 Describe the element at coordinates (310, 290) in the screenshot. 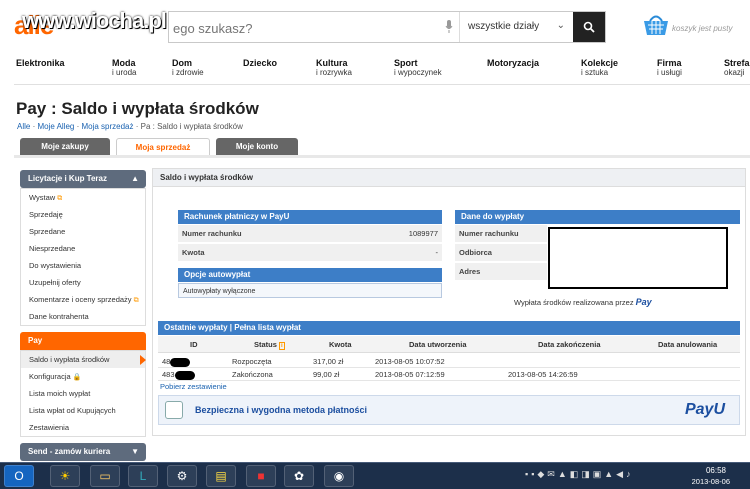

I see `auto-options-row: Autowypłaty wyłączone` at that location.